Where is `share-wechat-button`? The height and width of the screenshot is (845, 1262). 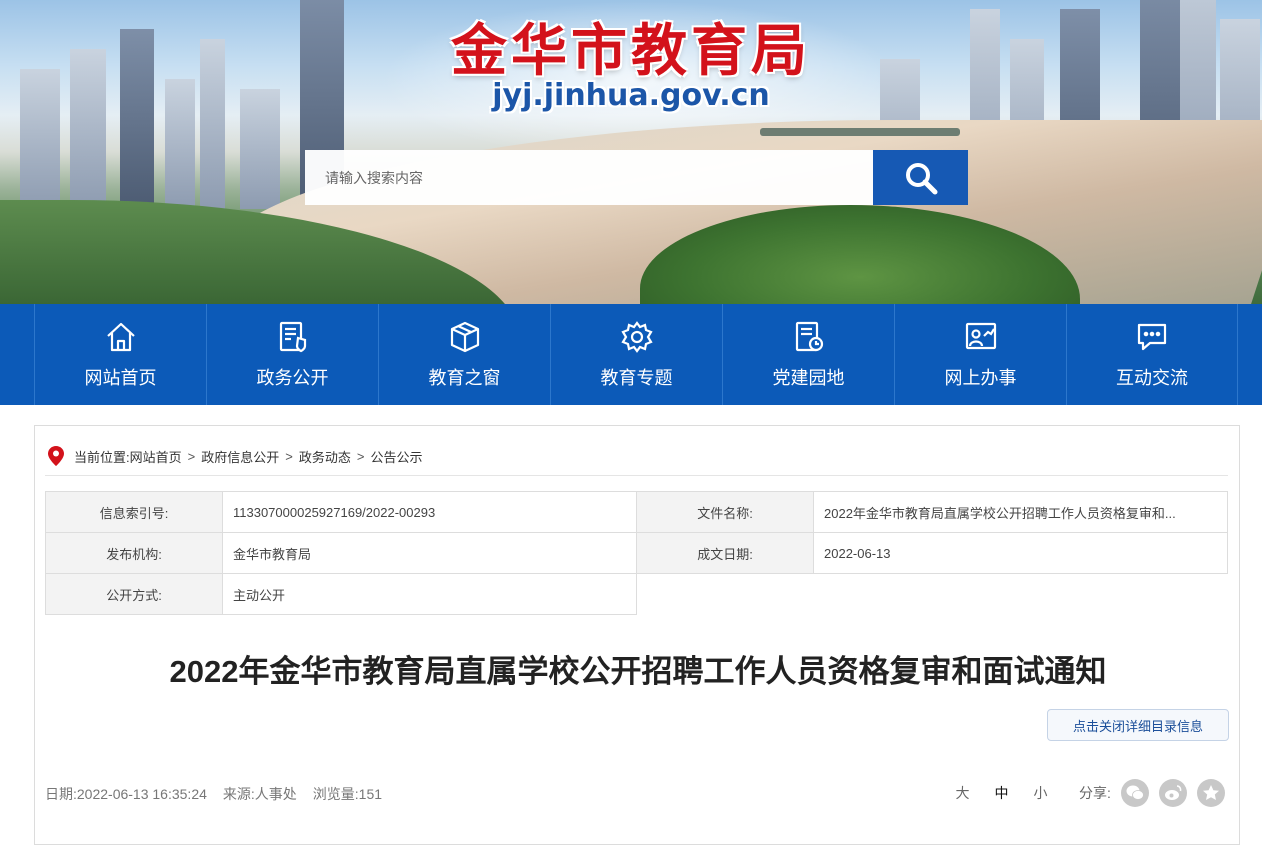
share-wechat-button is located at coordinates (1134, 793).